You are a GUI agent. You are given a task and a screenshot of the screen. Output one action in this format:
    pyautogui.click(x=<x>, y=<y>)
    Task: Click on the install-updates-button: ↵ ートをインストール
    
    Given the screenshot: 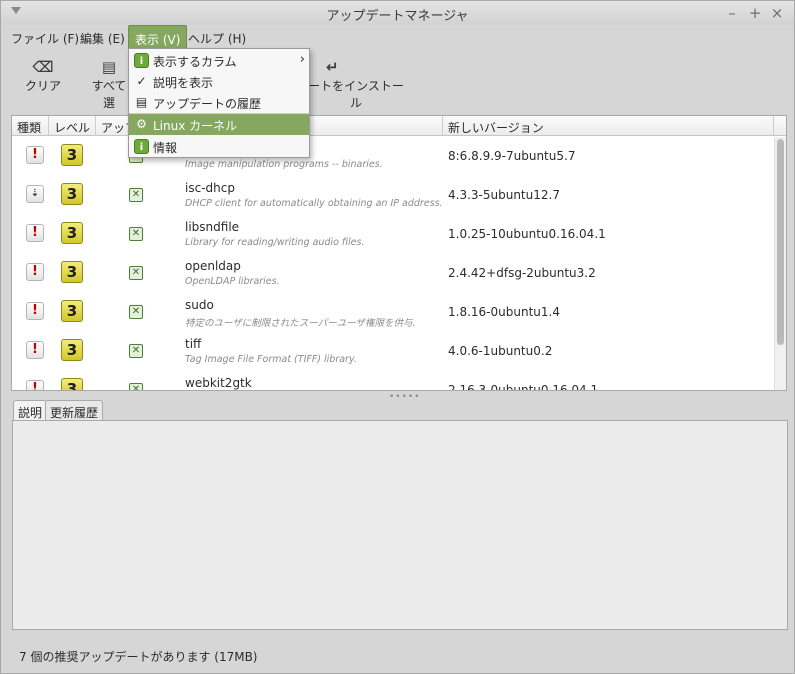 What is the action you would take?
    pyautogui.click(x=356, y=84)
    